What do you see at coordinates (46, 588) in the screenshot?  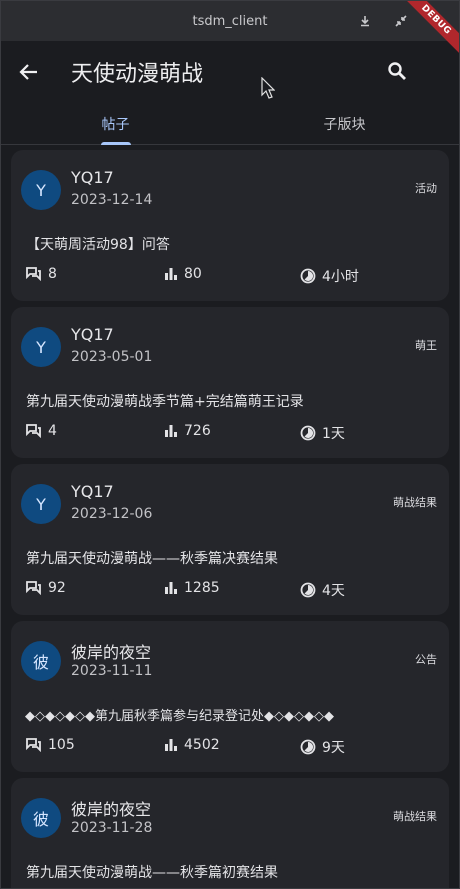 I see `reply-count: 92` at bounding box center [46, 588].